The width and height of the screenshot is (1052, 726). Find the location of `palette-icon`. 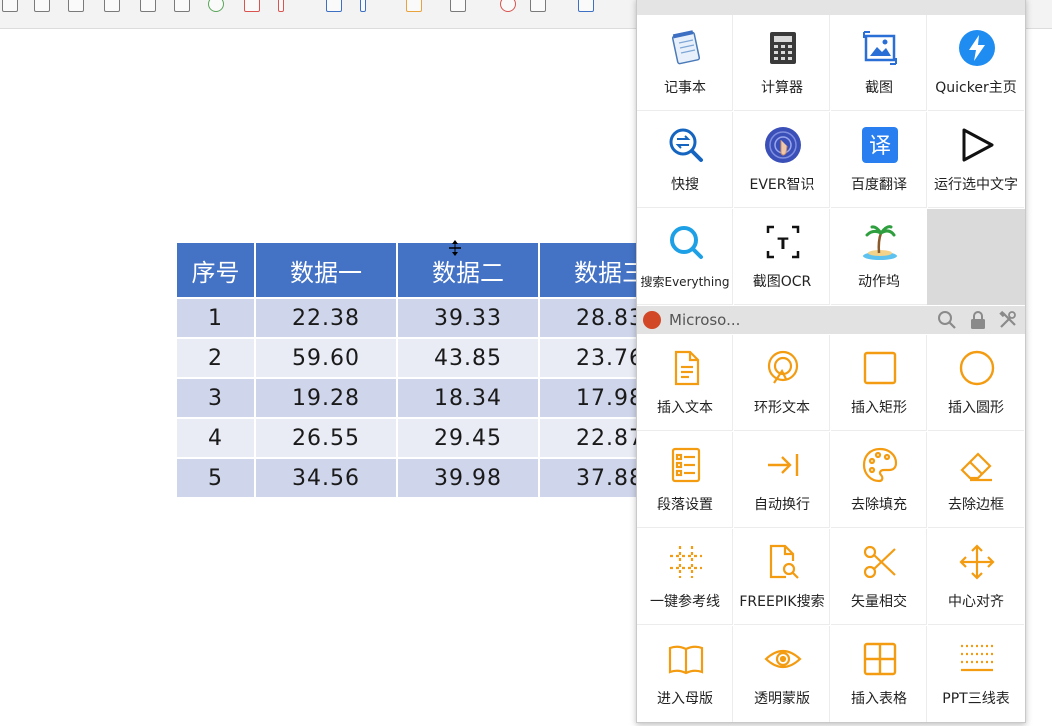

palette-icon is located at coordinates (880, 465).